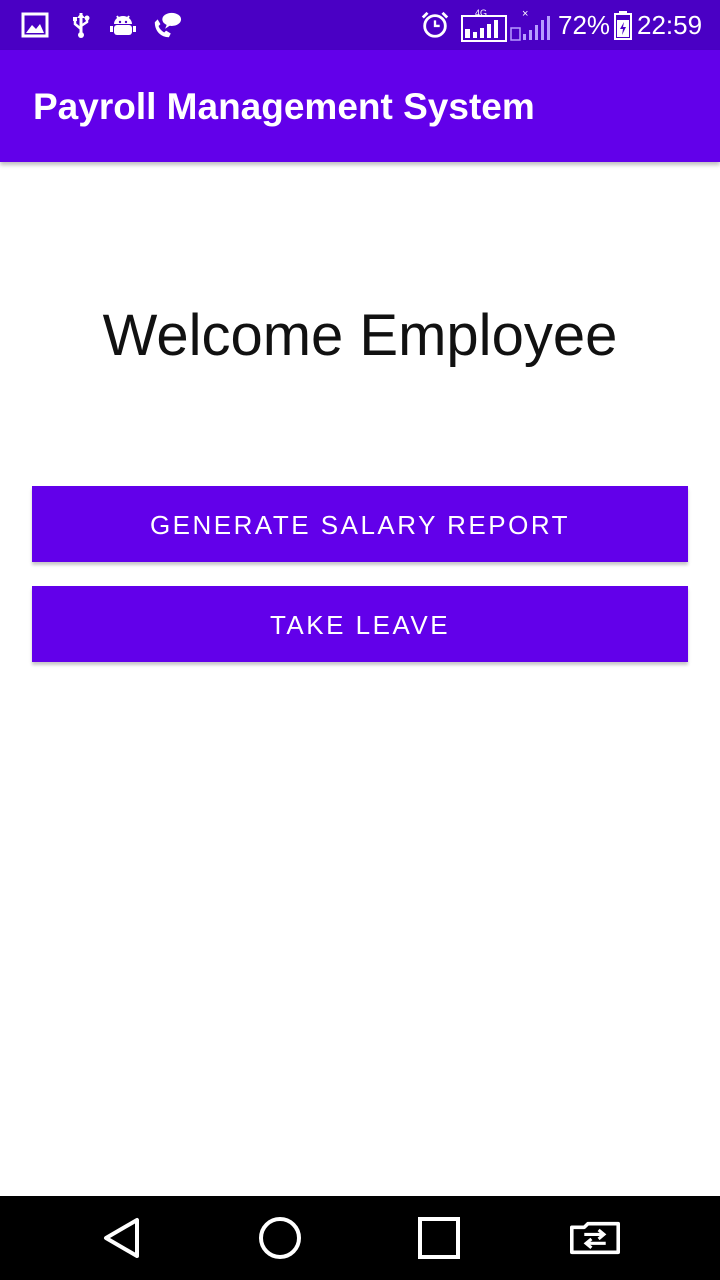 The image size is (720, 1280). Describe the element at coordinates (484, 25) in the screenshot. I see `signal-sim1-icon: 4G` at that location.